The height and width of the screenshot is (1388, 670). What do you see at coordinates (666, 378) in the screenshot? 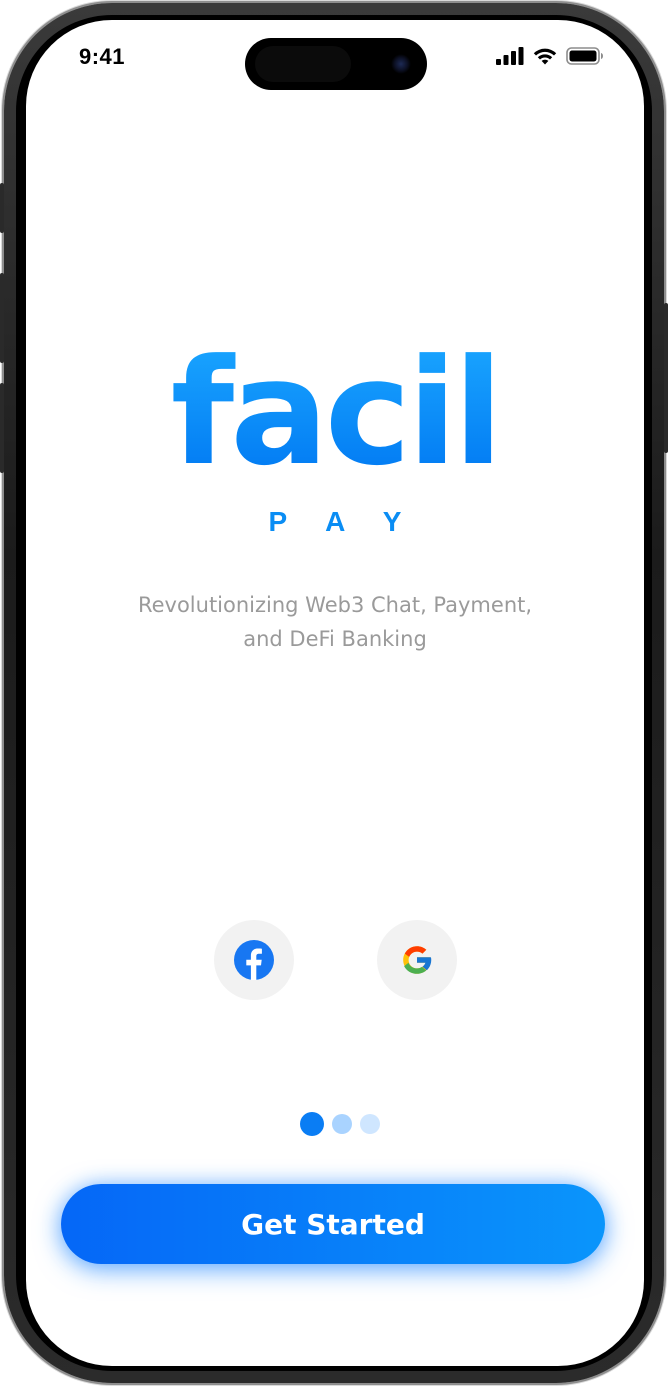
I see `power-button` at bounding box center [666, 378].